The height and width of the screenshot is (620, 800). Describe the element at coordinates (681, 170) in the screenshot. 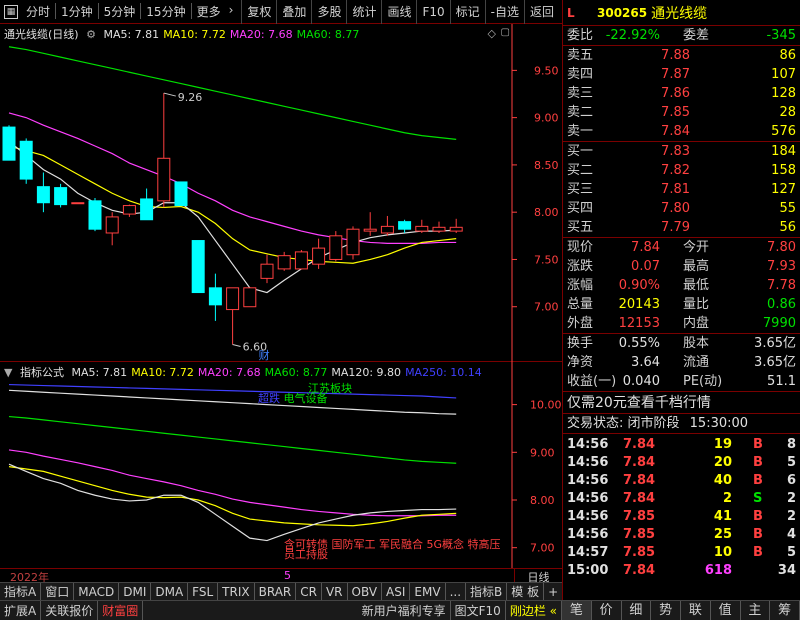

I see `bid-row: 买二 7.82 158` at that location.